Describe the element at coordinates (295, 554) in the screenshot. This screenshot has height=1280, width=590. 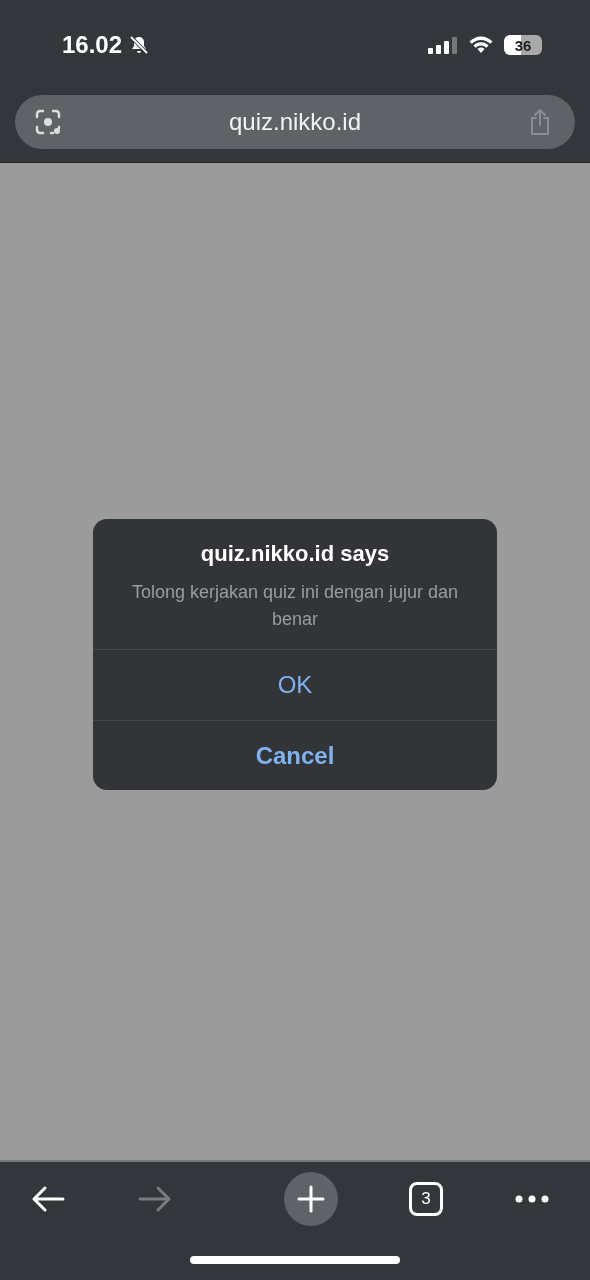
I see `dialog-title: quiz.nikko.id says` at that location.